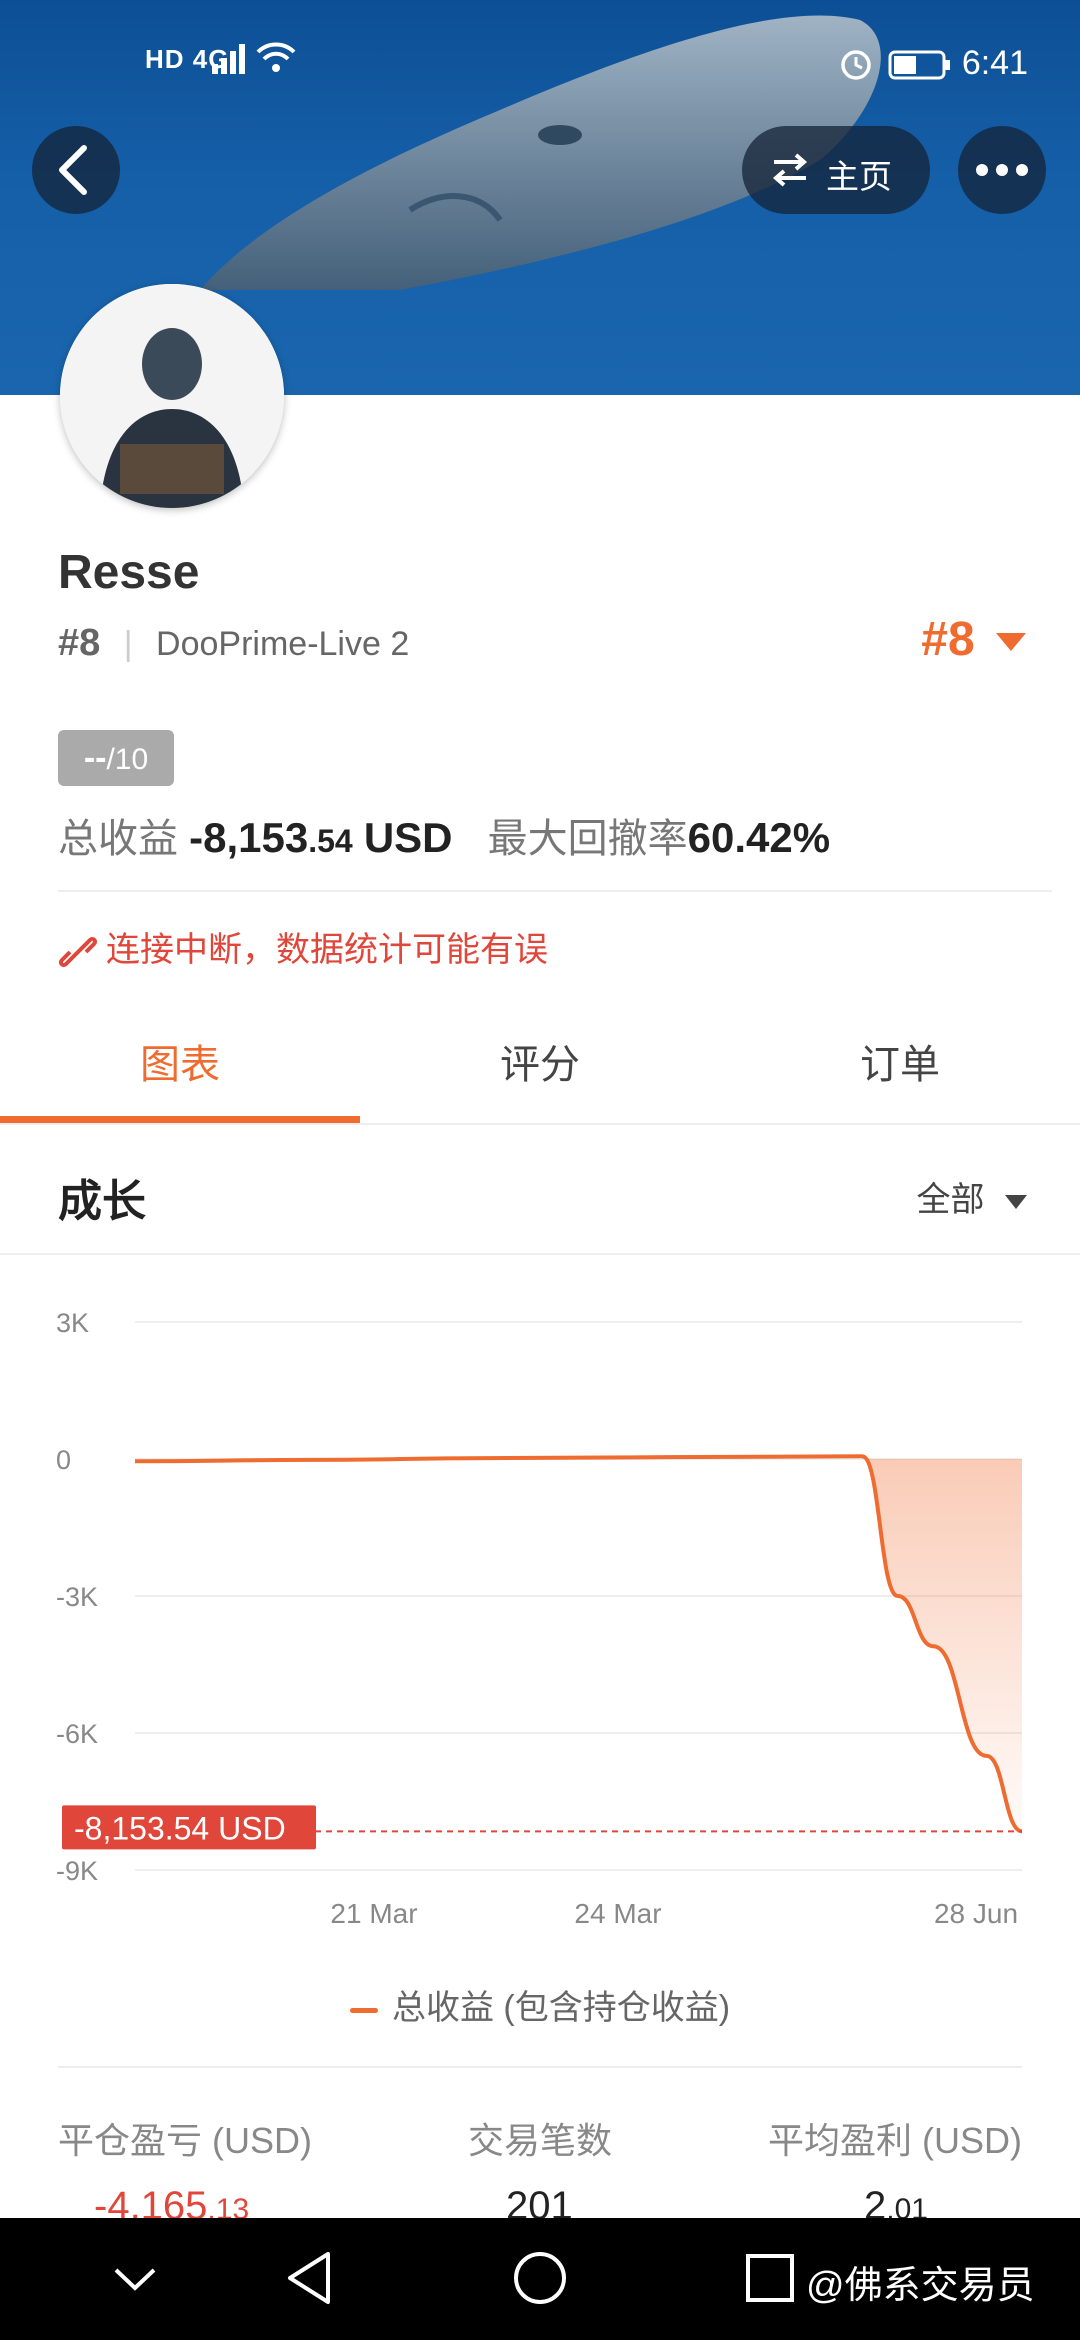 This screenshot has height=2340, width=1080. I want to click on growth-title: 成长, so click(102, 1201).